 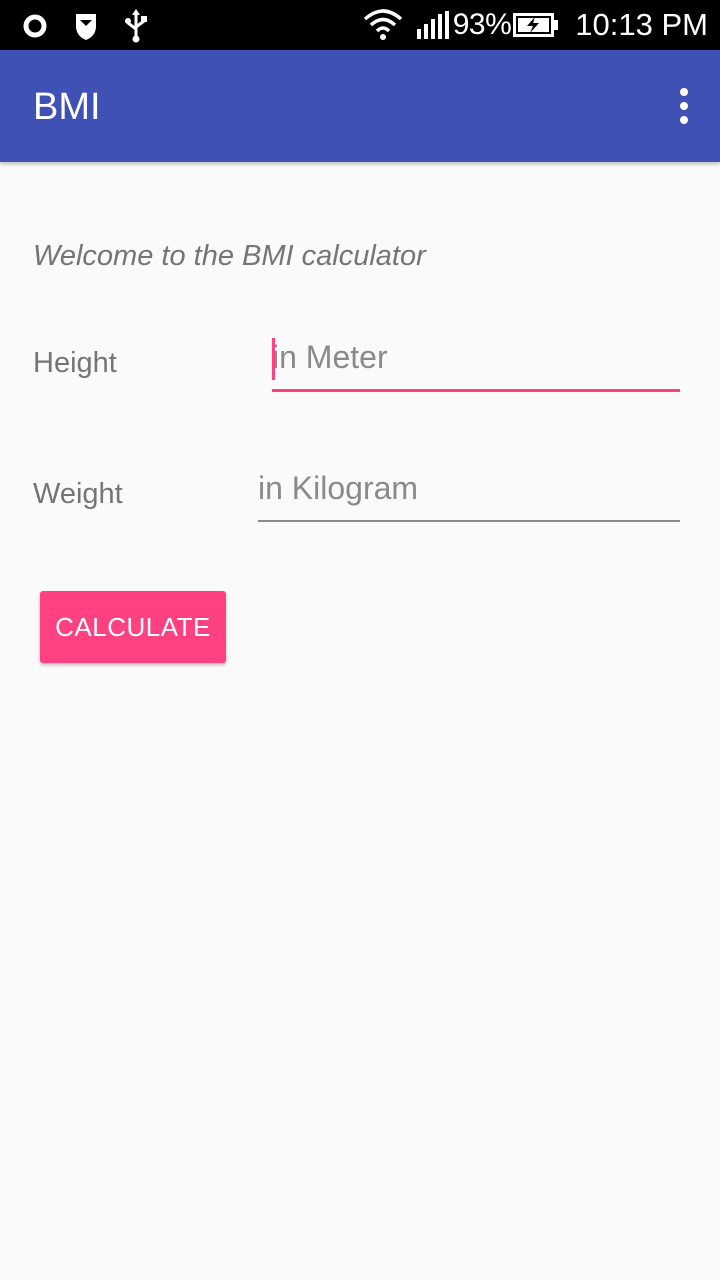 I want to click on battery-charging-icon, so click(x=536, y=25).